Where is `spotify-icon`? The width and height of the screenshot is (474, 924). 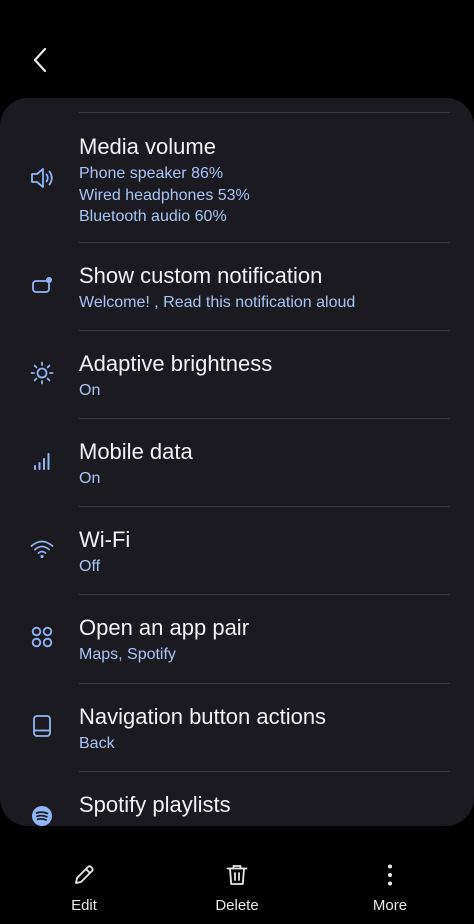
spotify-icon is located at coordinates (42, 814).